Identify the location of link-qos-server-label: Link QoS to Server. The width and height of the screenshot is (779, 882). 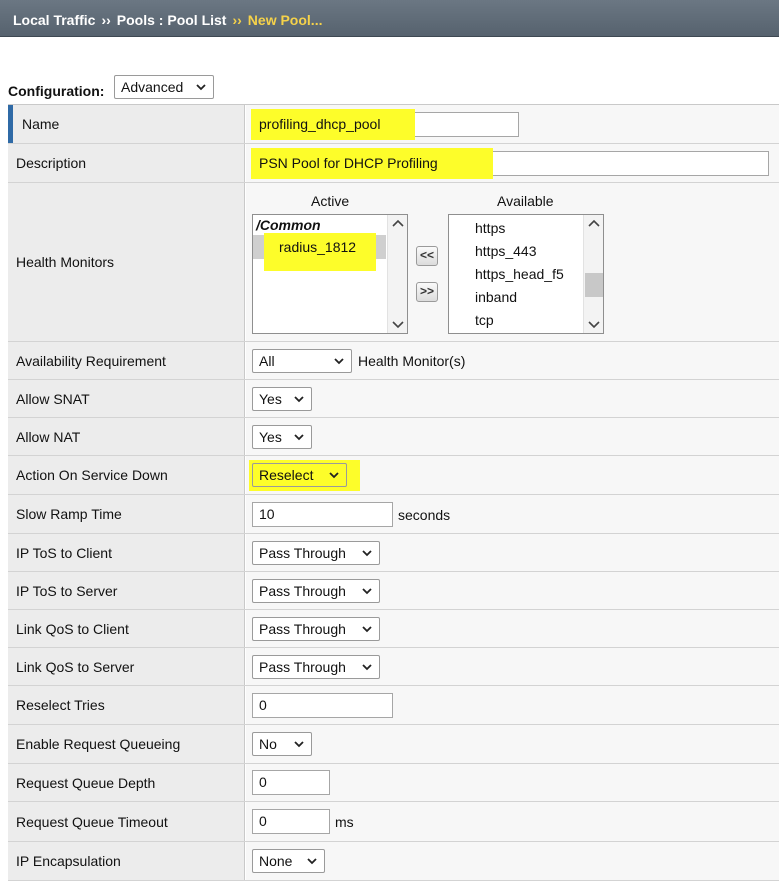
(126, 666).